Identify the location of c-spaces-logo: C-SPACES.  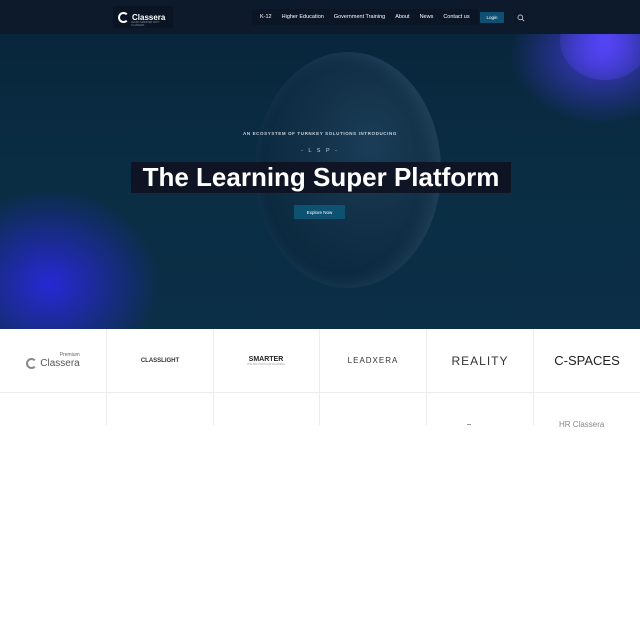
(587, 360).